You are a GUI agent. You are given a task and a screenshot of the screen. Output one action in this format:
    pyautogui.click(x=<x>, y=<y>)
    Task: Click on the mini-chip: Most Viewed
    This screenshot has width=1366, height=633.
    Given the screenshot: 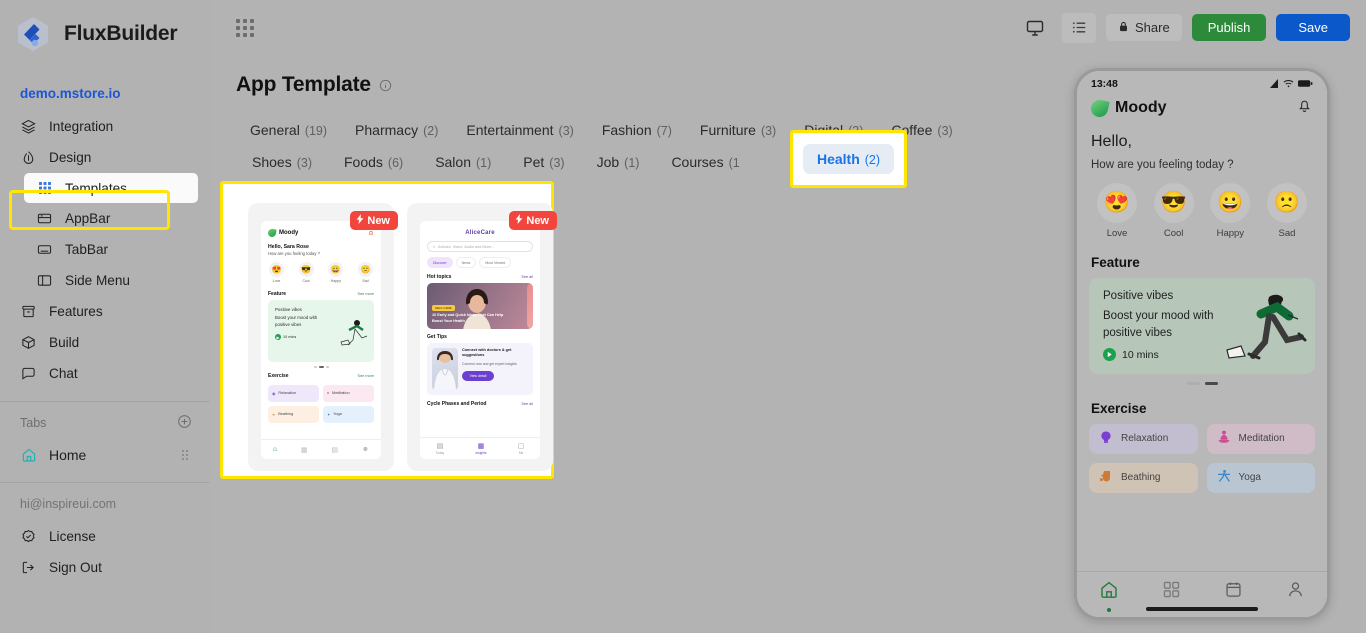 What is the action you would take?
    pyautogui.click(x=495, y=262)
    